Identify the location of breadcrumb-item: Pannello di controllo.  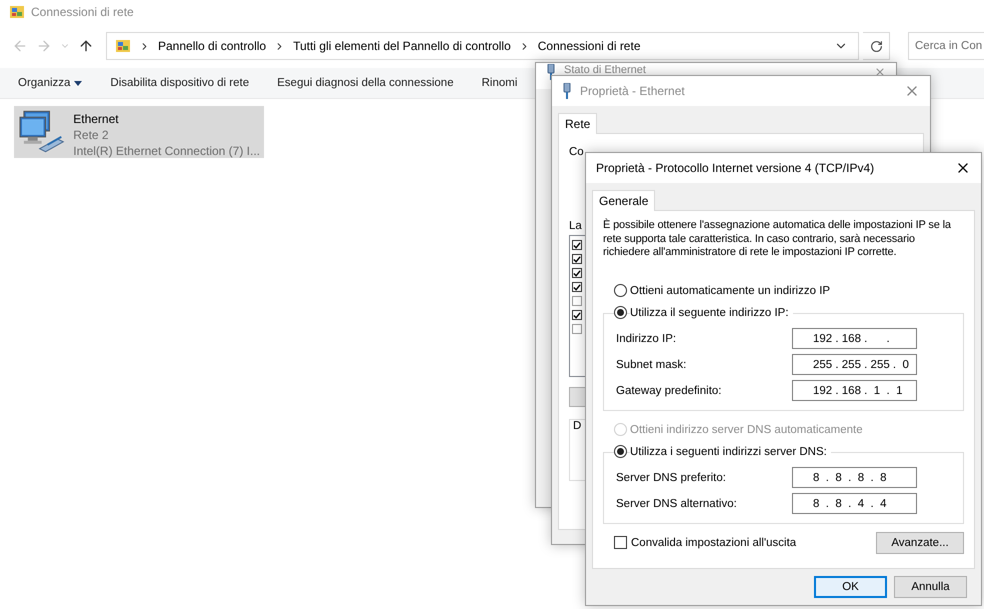
(212, 46).